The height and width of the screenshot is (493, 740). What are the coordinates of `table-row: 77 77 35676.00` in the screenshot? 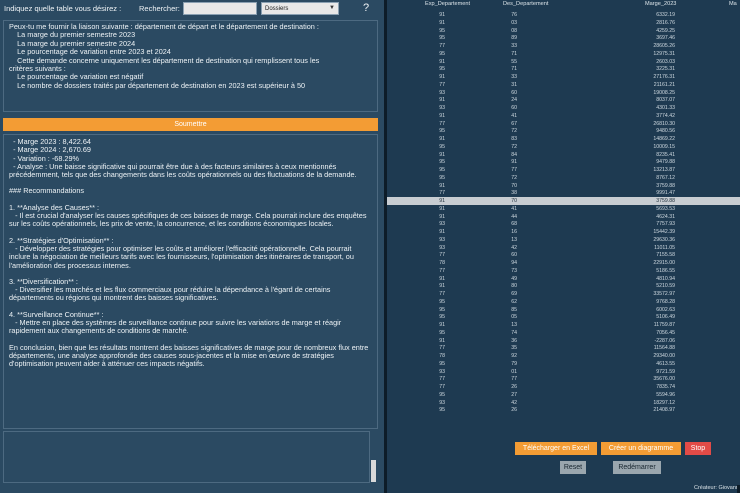 It's located at (563, 379).